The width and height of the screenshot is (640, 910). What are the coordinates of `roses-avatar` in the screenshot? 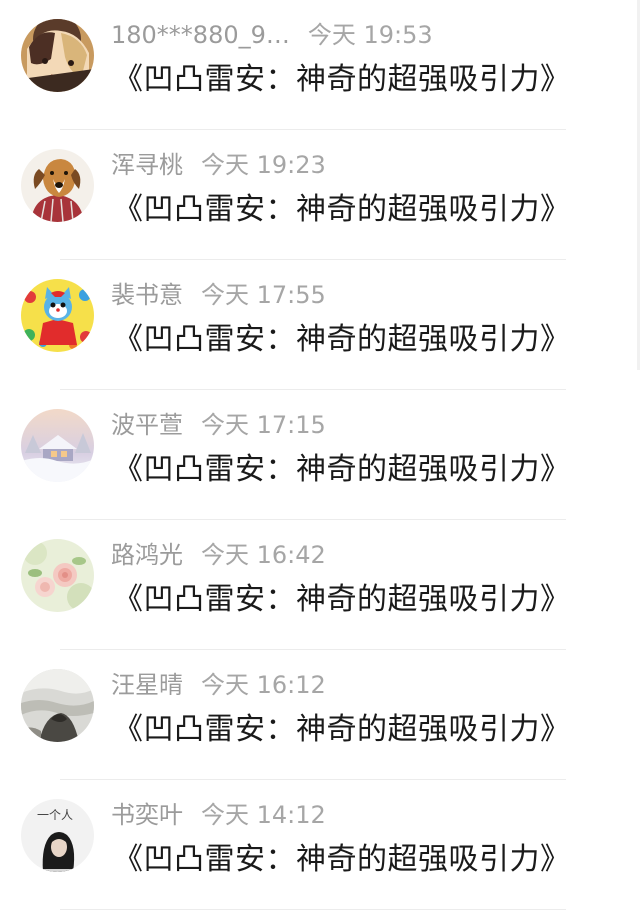 It's located at (57, 575).